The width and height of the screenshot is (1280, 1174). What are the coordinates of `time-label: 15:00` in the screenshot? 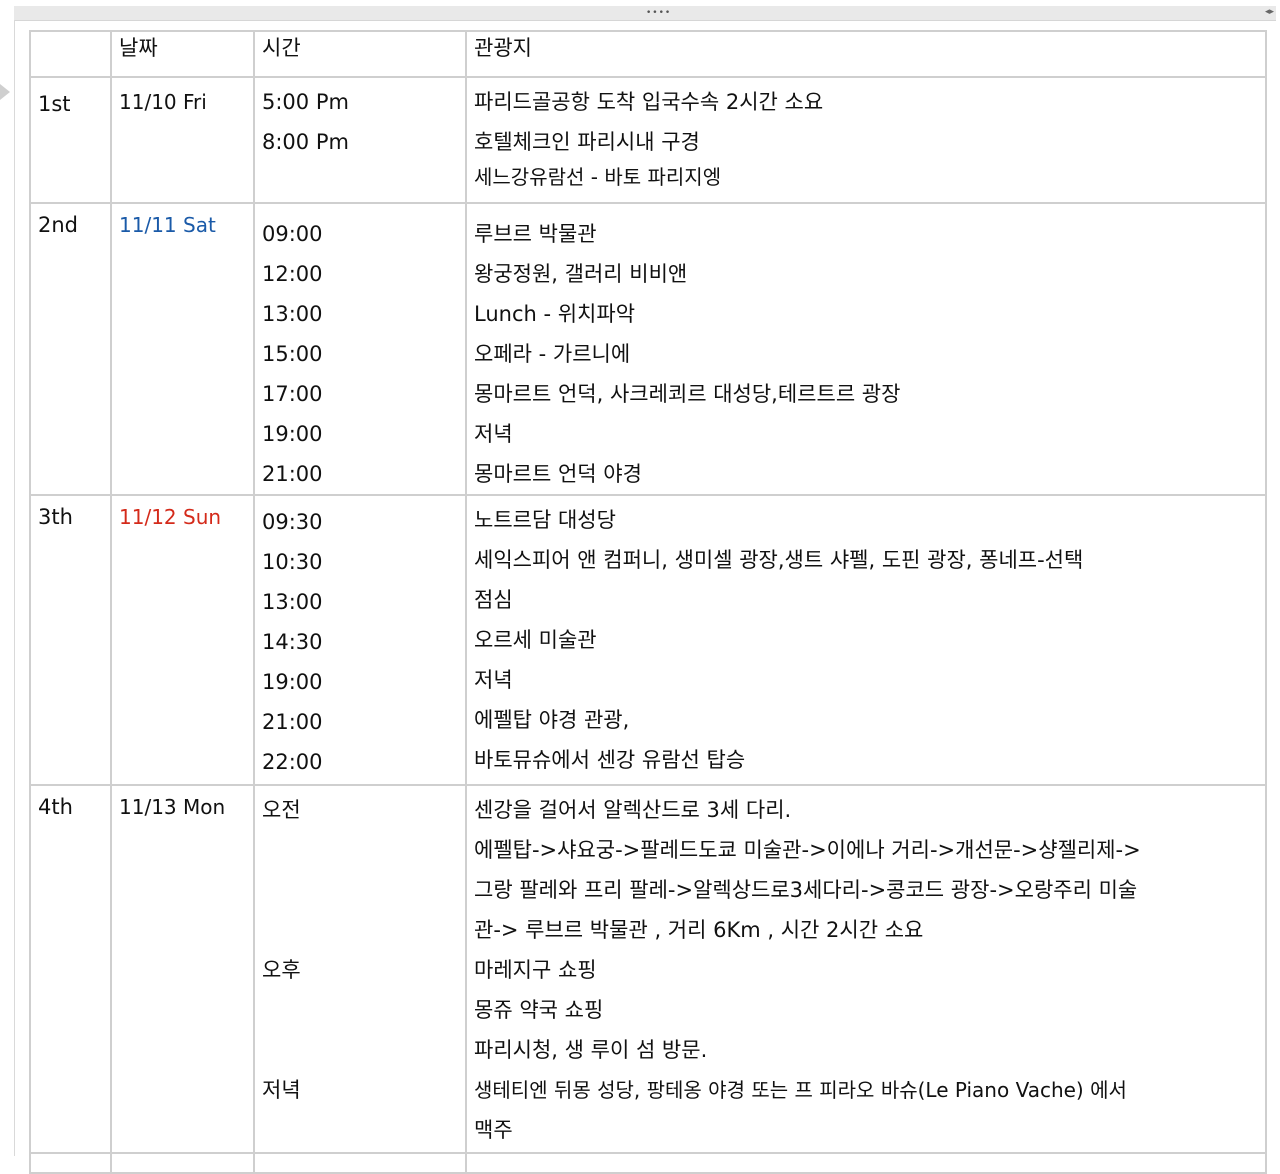 It's located at (292, 354).